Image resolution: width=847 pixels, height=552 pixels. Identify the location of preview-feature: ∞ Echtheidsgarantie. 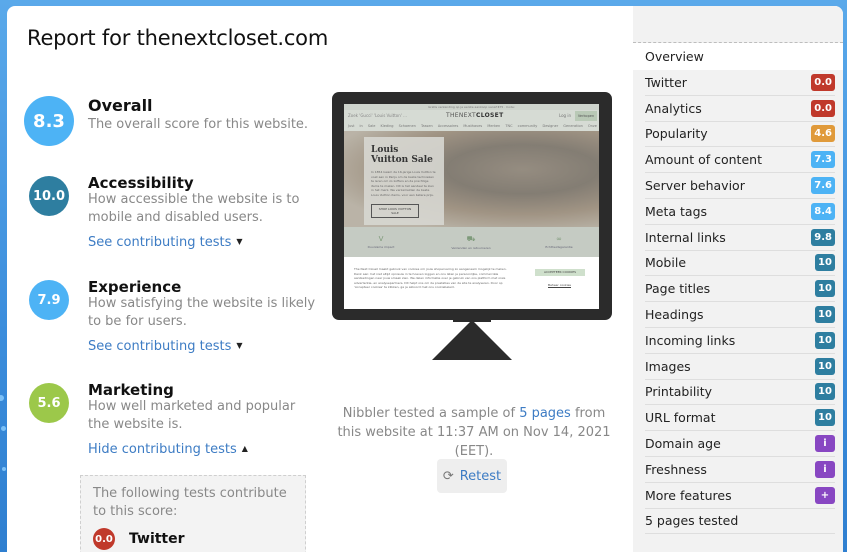
(559, 242).